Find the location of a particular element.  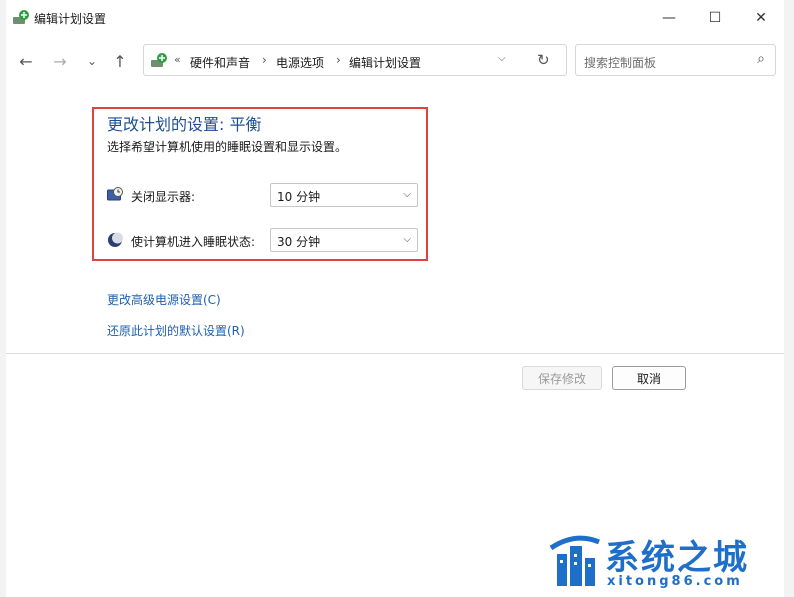

watermark-logo: 系统之城 xitong86.com is located at coordinates (665, 560).